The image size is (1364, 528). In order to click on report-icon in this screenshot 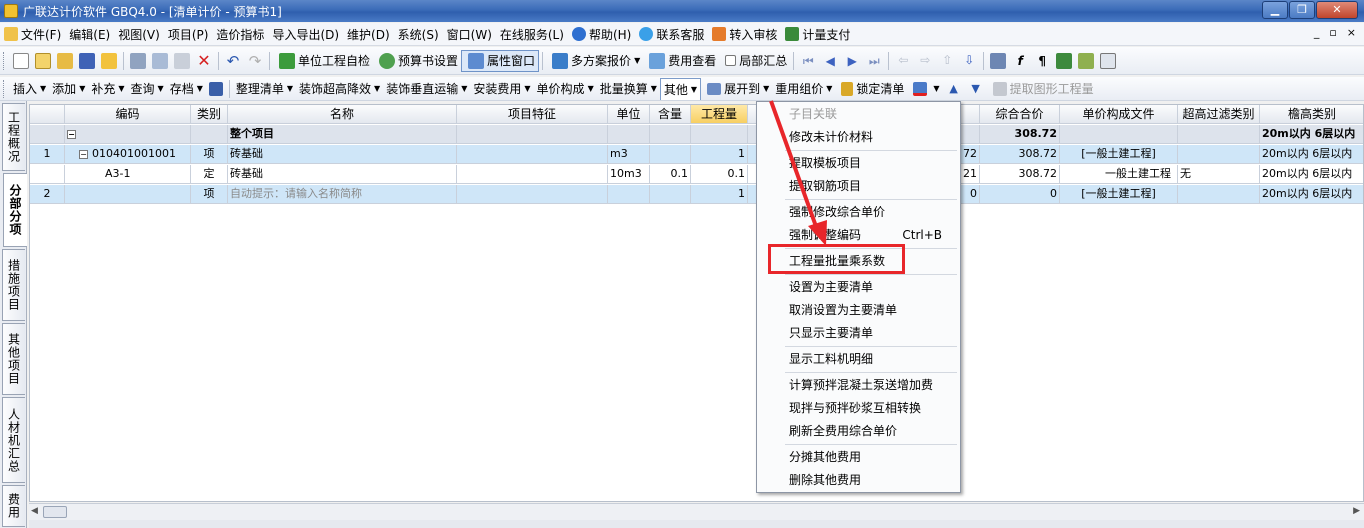, I will do `click(1108, 60)`.